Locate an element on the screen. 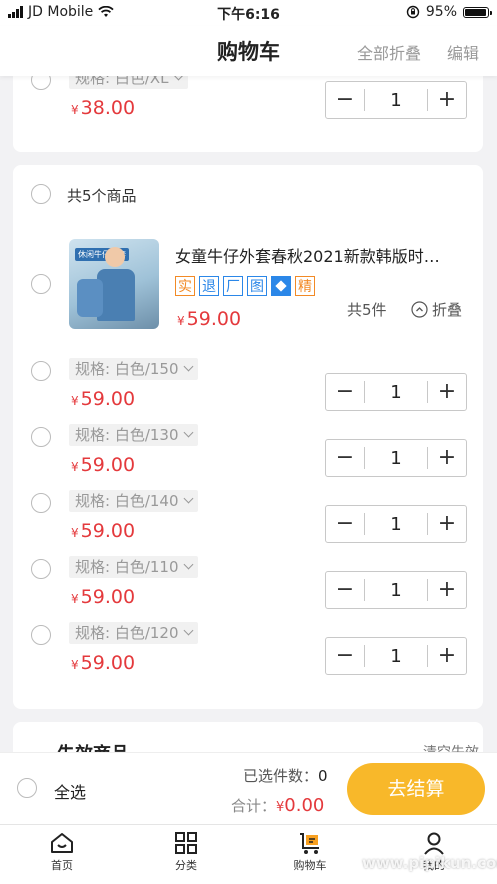  home-icon is located at coordinates (62, 843).